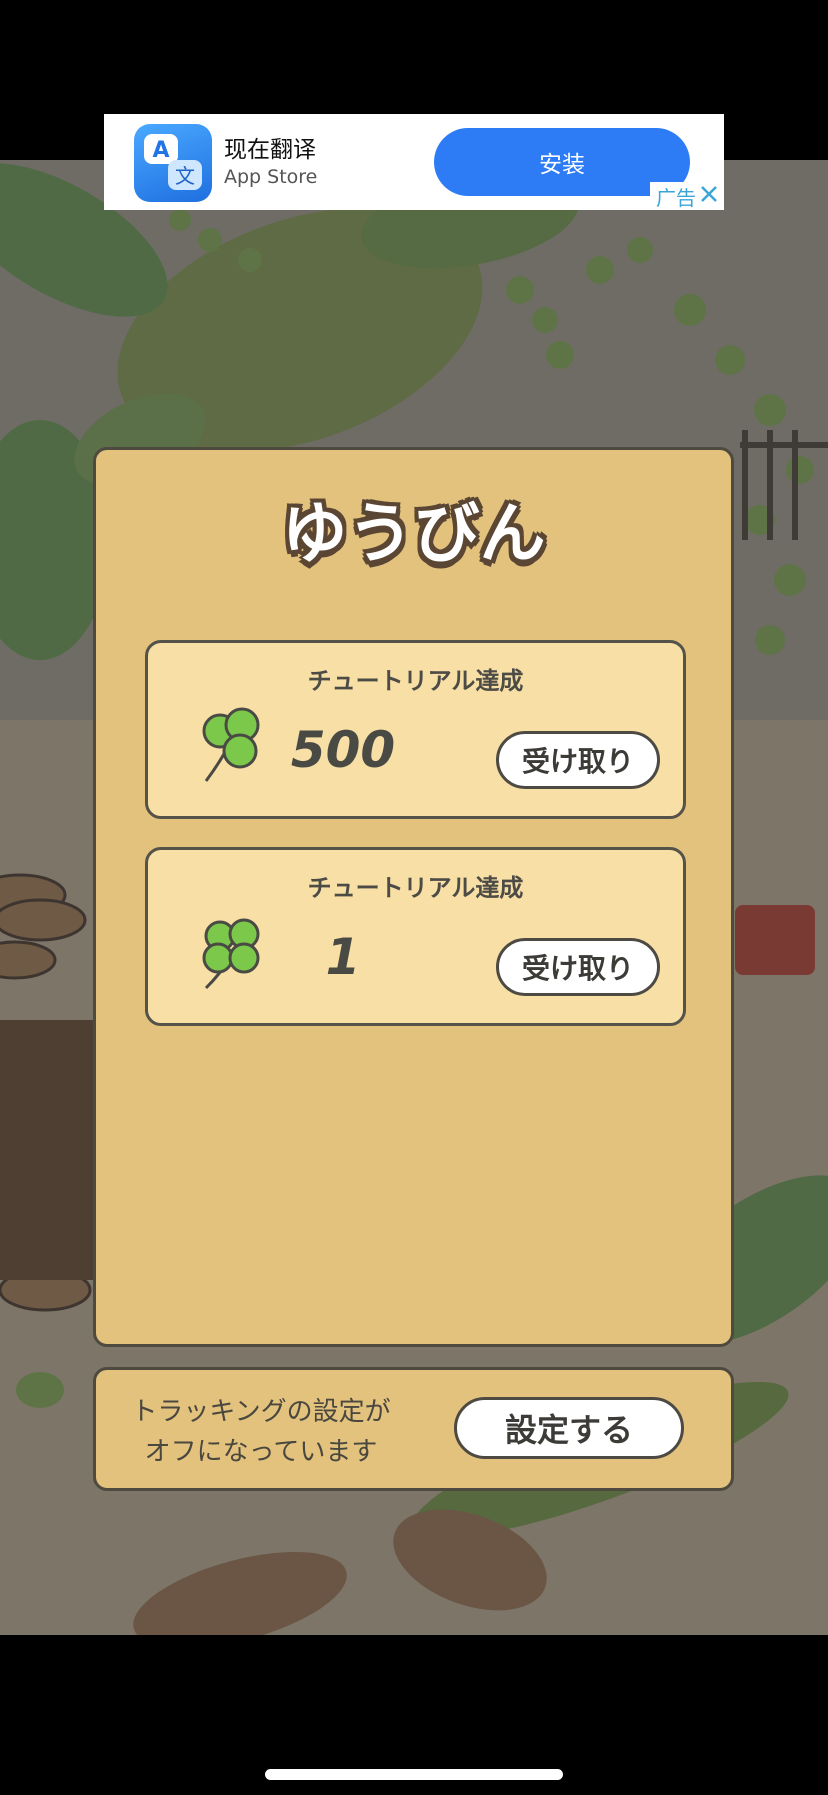 The height and width of the screenshot is (1795, 828). What do you see at coordinates (415, 936) in the screenshot?
I see `reward-card: チュートリアル達成 1 受け取り` at bounding box center [415, 936].